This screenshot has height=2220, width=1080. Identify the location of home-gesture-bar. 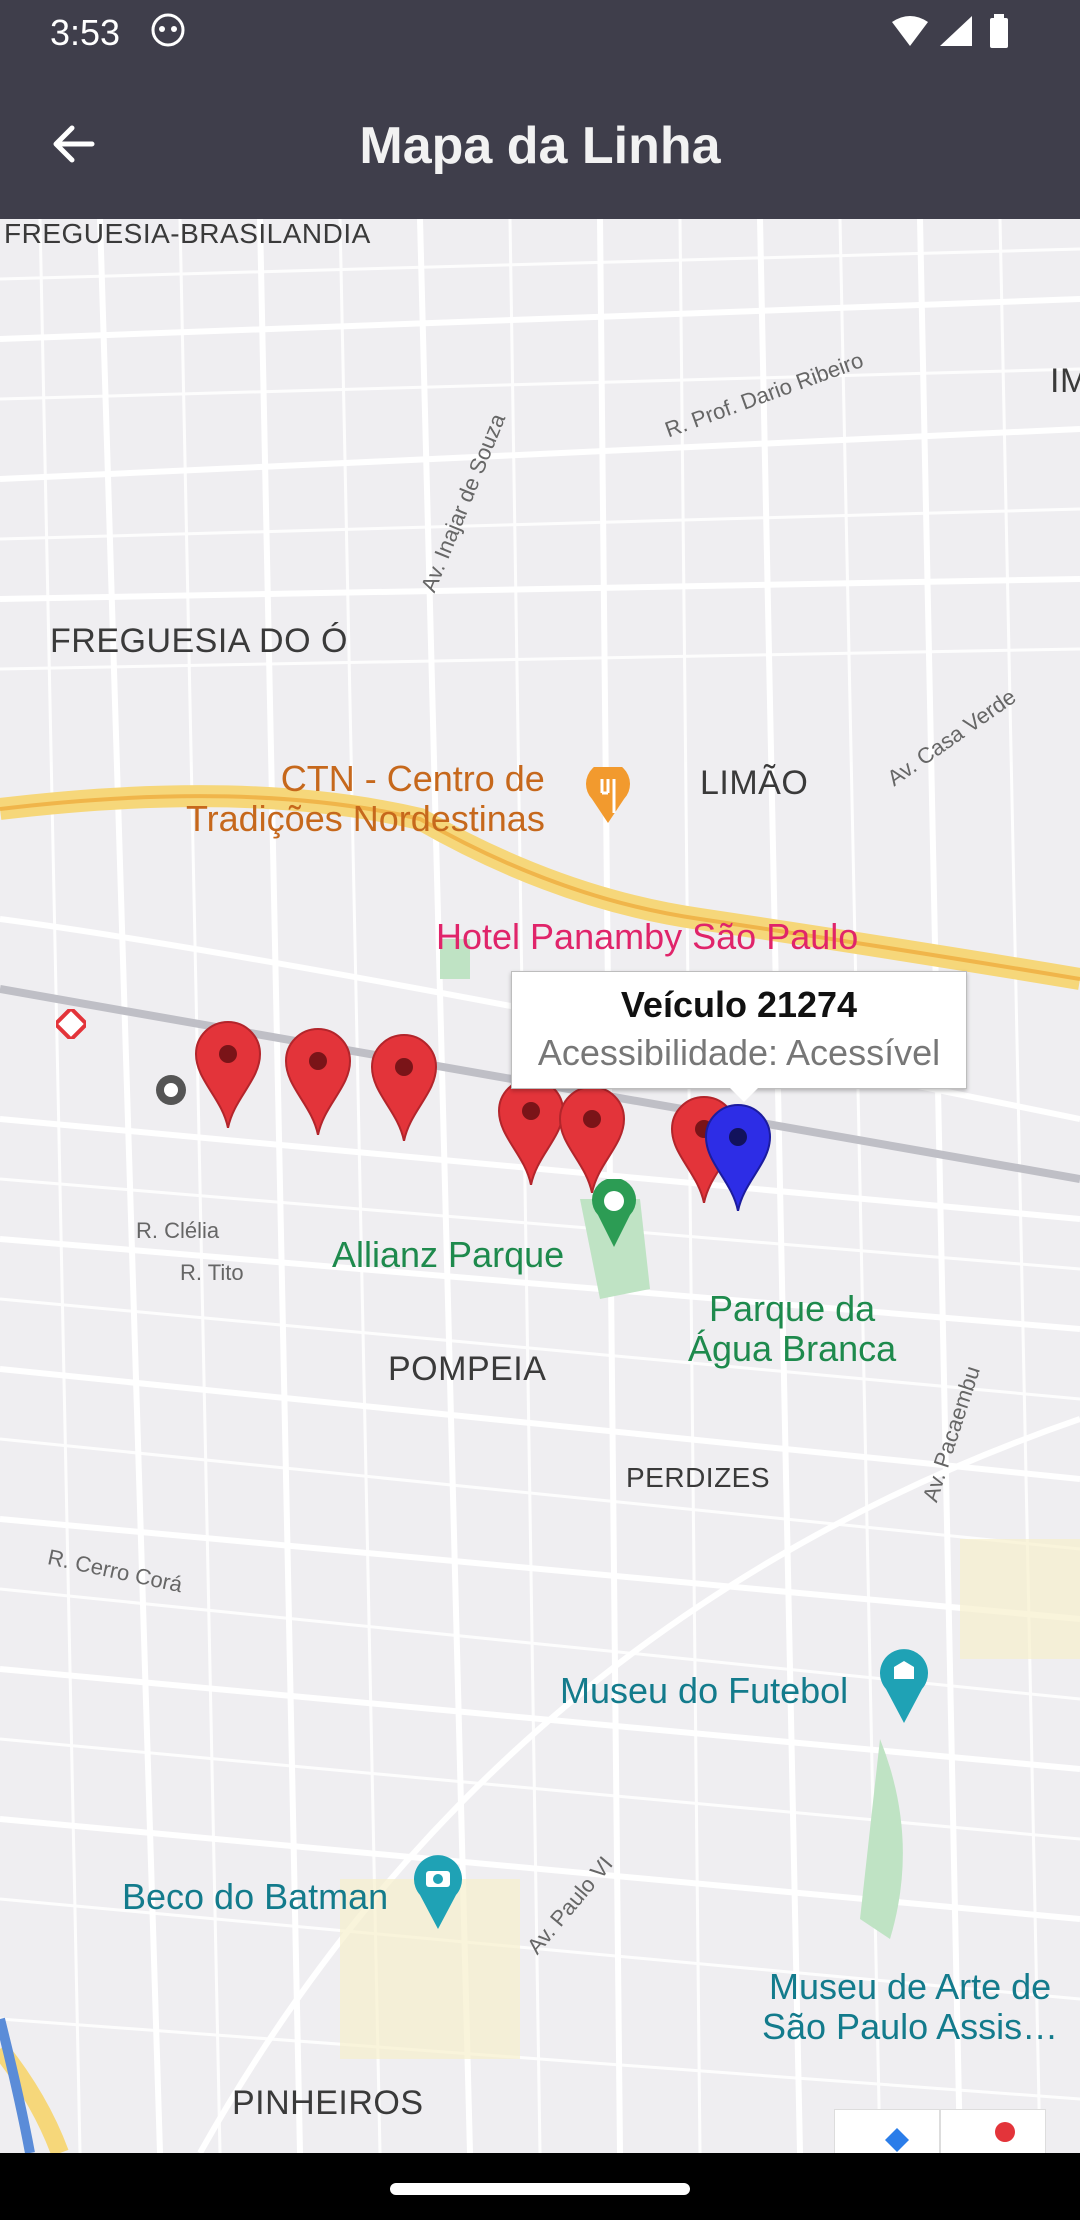
(540, 2189).